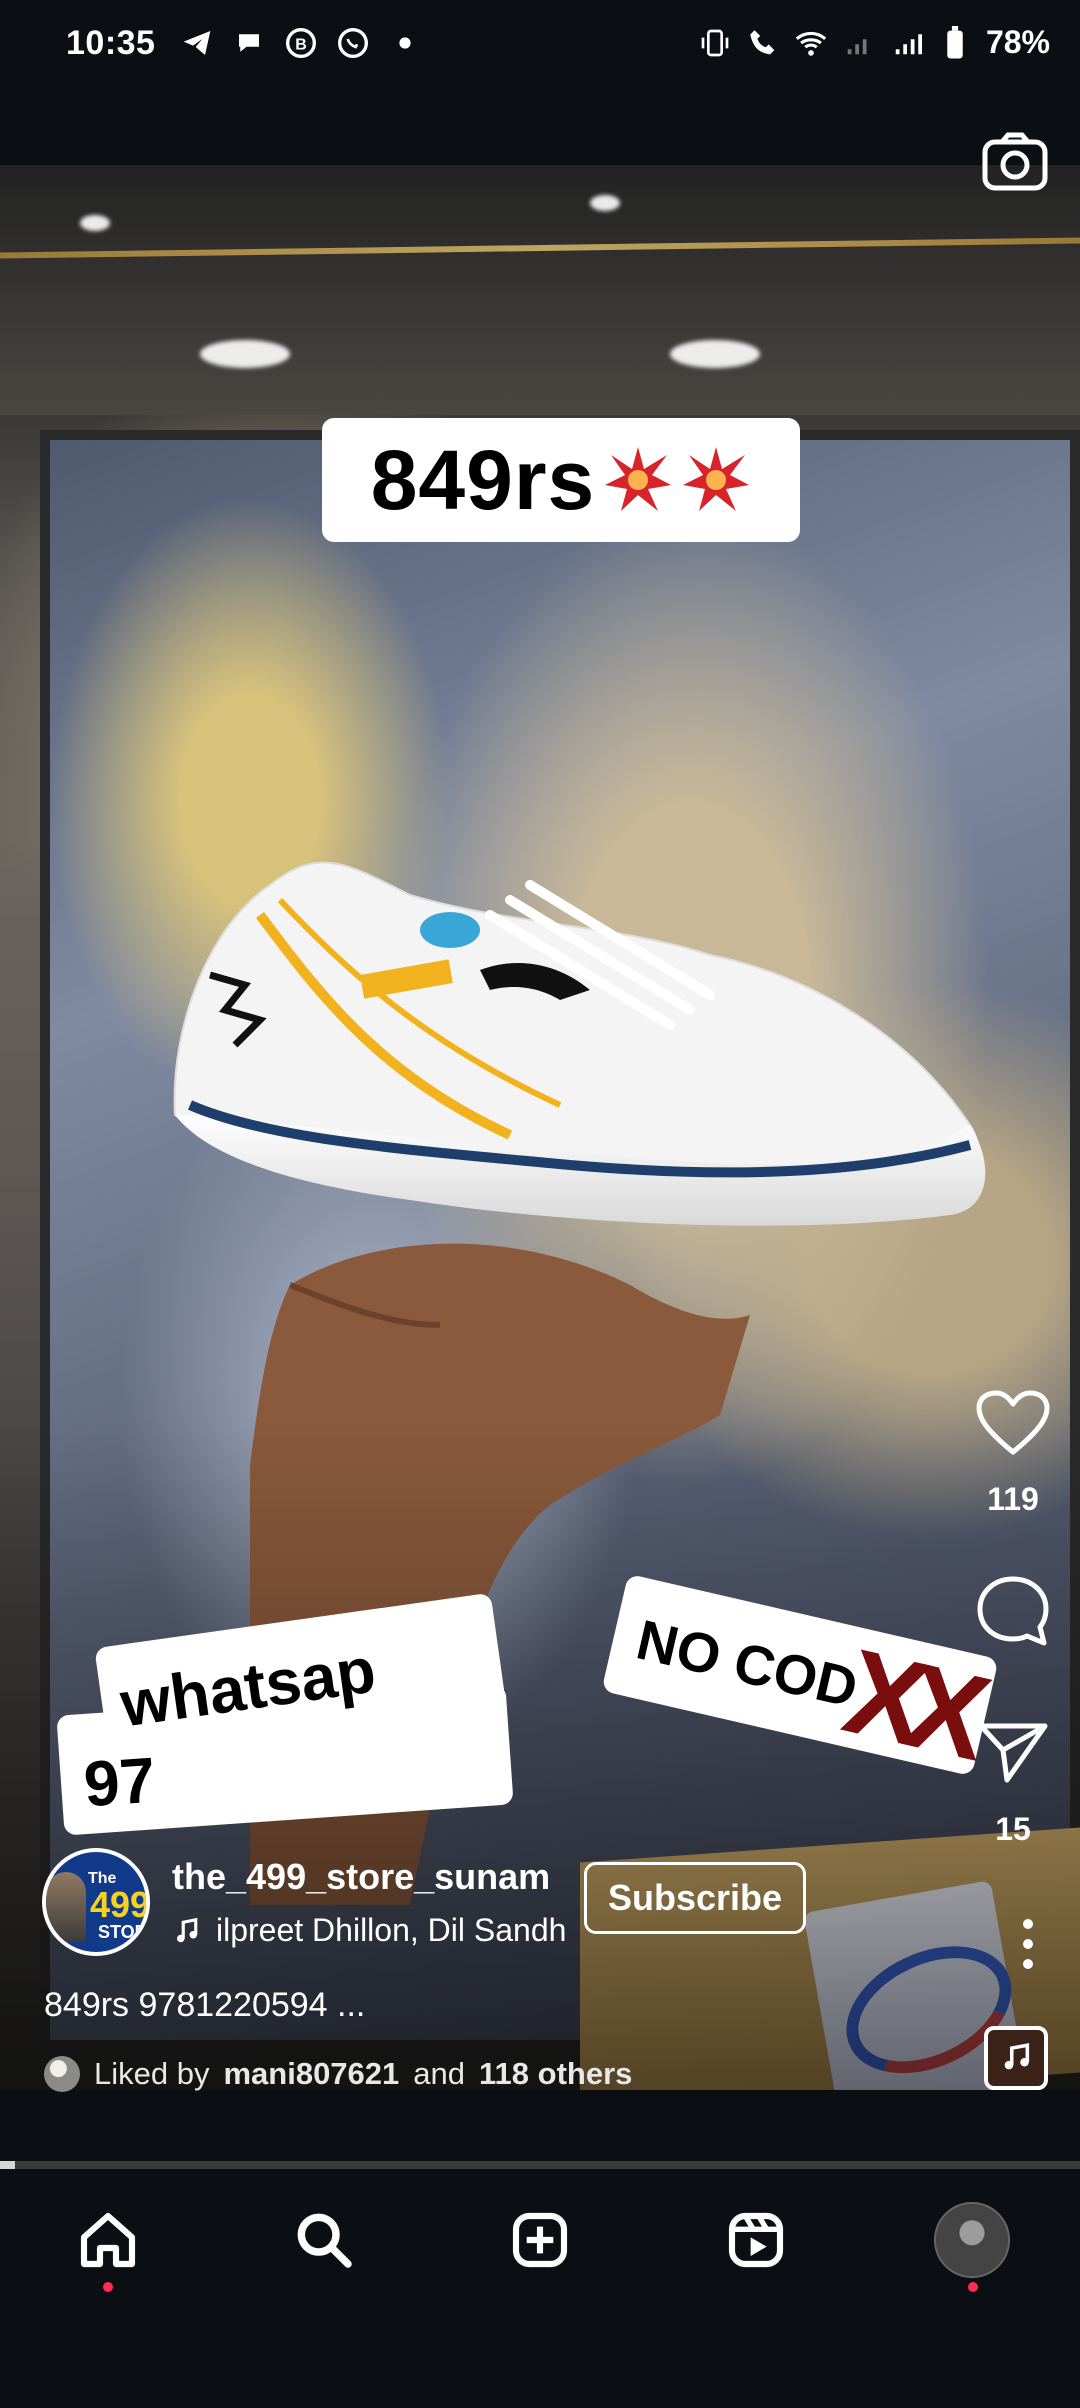 The height and width of the screenshot is (2408, 1080). Describe the element at coordinates (285, 1714) in the screenshot. I see `whatsapp-sticker: whatsap 97` at that location.